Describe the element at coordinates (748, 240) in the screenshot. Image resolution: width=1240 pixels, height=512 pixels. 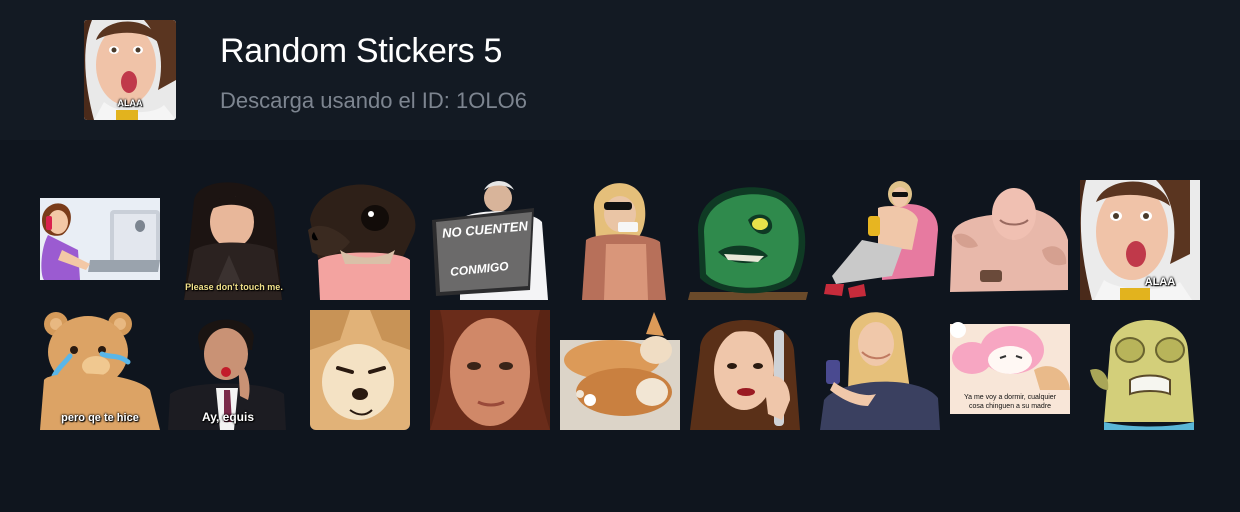
I see `sticker-green-monster` at that location.